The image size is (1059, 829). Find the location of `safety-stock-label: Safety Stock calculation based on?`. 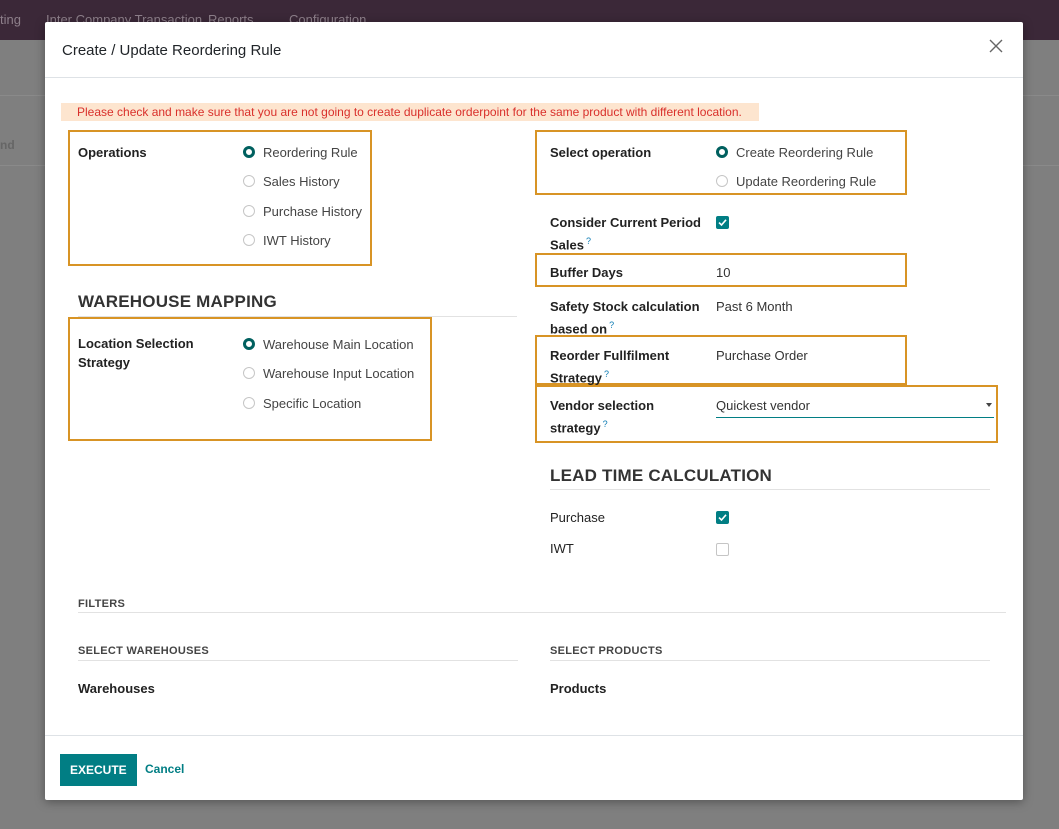

safety-stock-label: Safety Stock calculation based on? is located at coordinates (625, 317).